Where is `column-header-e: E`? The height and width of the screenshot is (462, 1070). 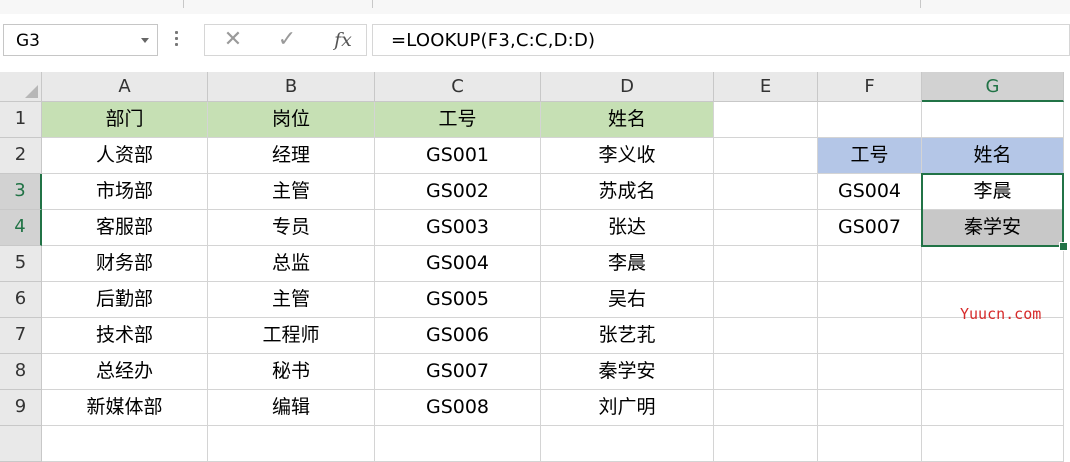 column-header-e: E is located at coordinates (766, 87).